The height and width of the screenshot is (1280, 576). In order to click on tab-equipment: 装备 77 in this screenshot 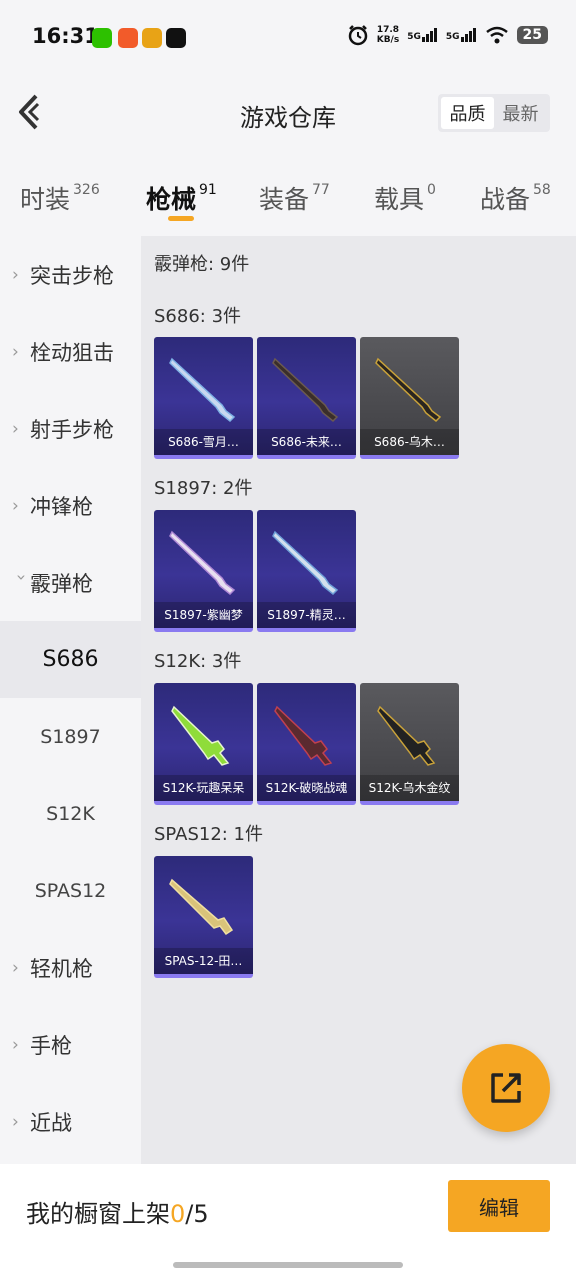, I will do `click(294, 188)`.